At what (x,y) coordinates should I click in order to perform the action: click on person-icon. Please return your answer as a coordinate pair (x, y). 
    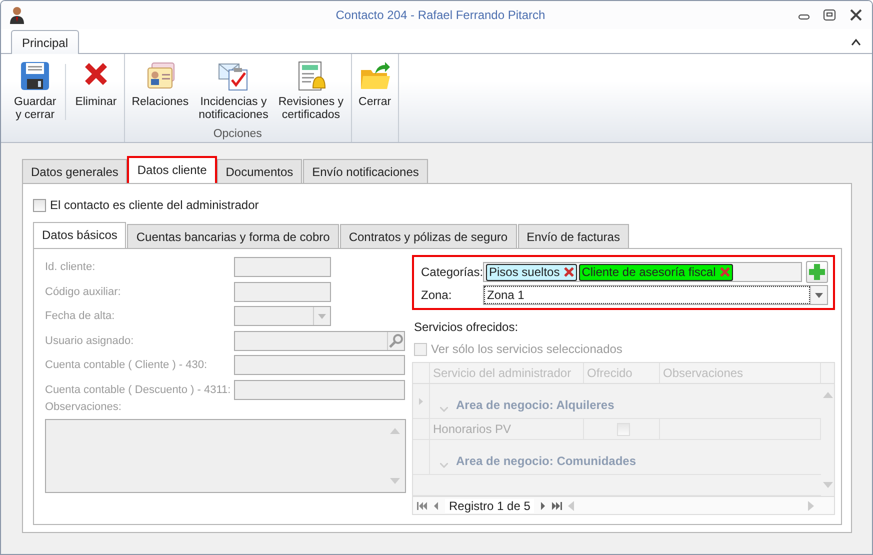
    Looking at the image, I should click on (17, 15).